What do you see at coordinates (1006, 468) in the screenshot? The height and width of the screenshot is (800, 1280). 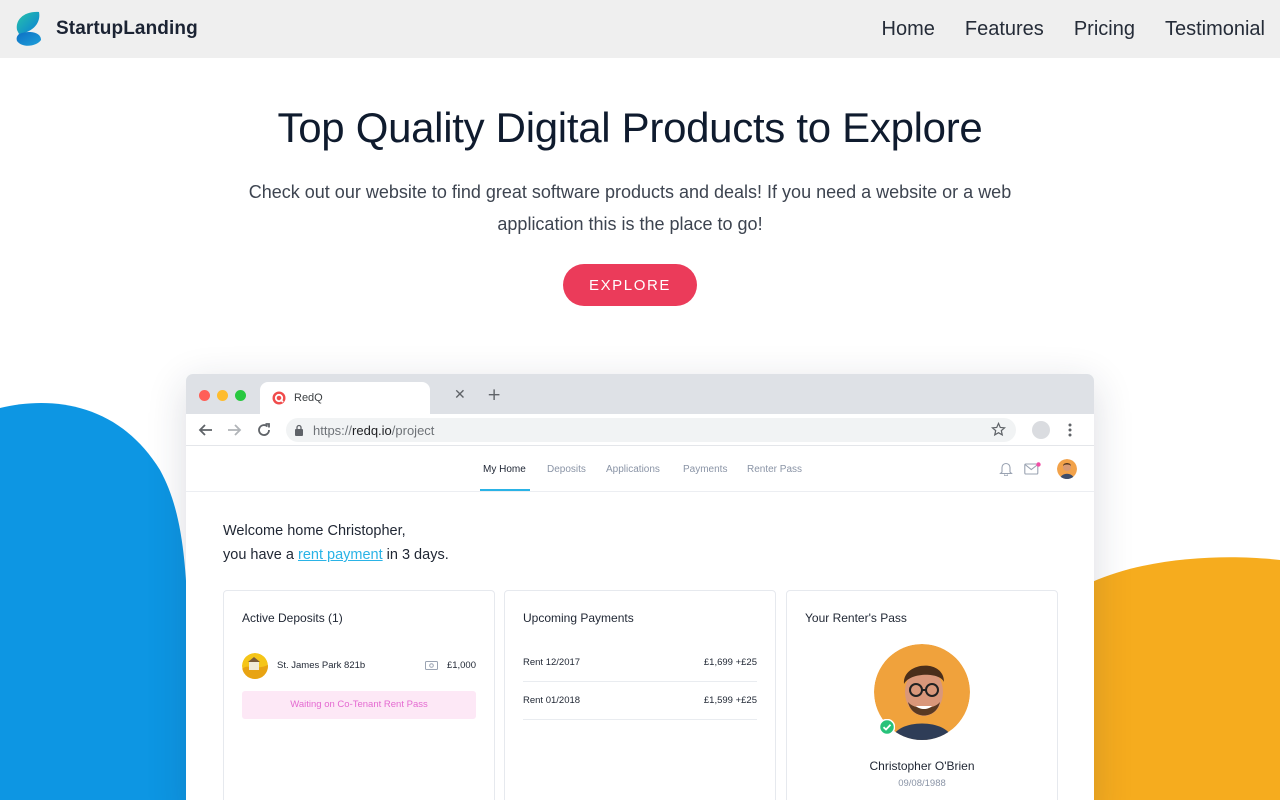 I see `bell-icon` at bounding box center [1006, 468].